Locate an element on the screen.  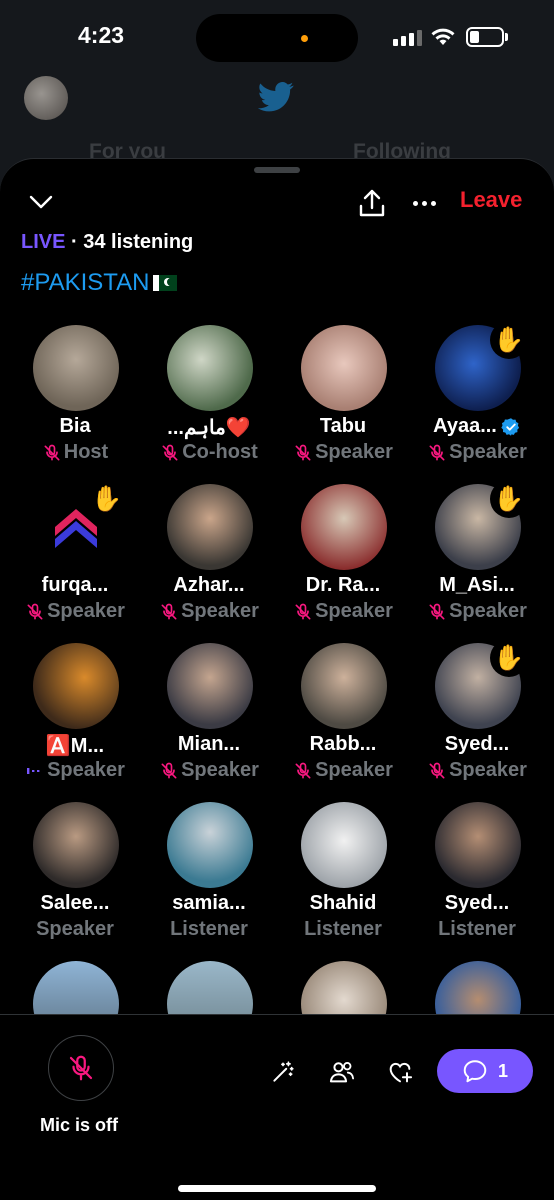
participant-name: Tabu is located at coordinates (343, 426).